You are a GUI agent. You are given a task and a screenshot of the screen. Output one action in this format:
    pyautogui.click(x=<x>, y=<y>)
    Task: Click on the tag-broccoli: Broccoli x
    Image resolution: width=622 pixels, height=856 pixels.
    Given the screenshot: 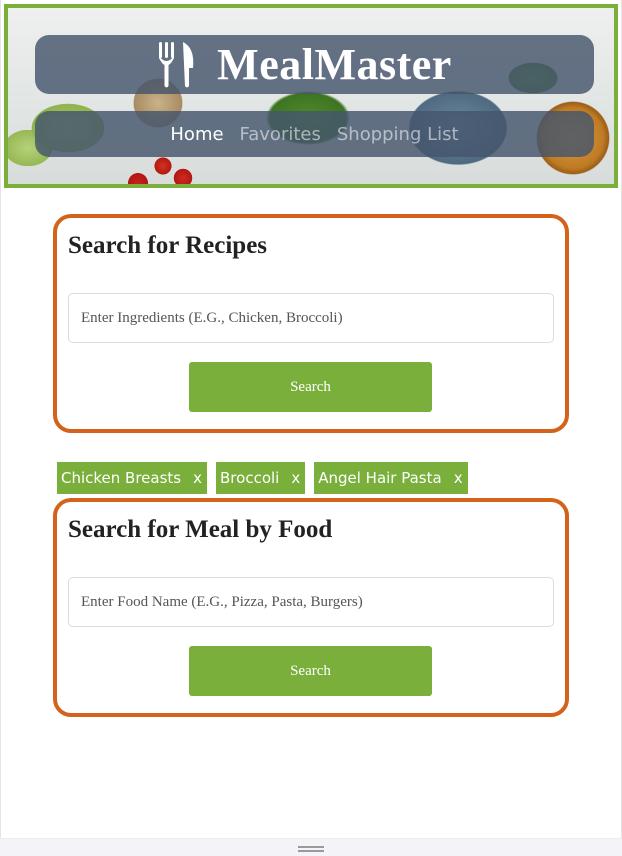 What is the action you would take?
    pyautogui.click(x=261, y=478)
    